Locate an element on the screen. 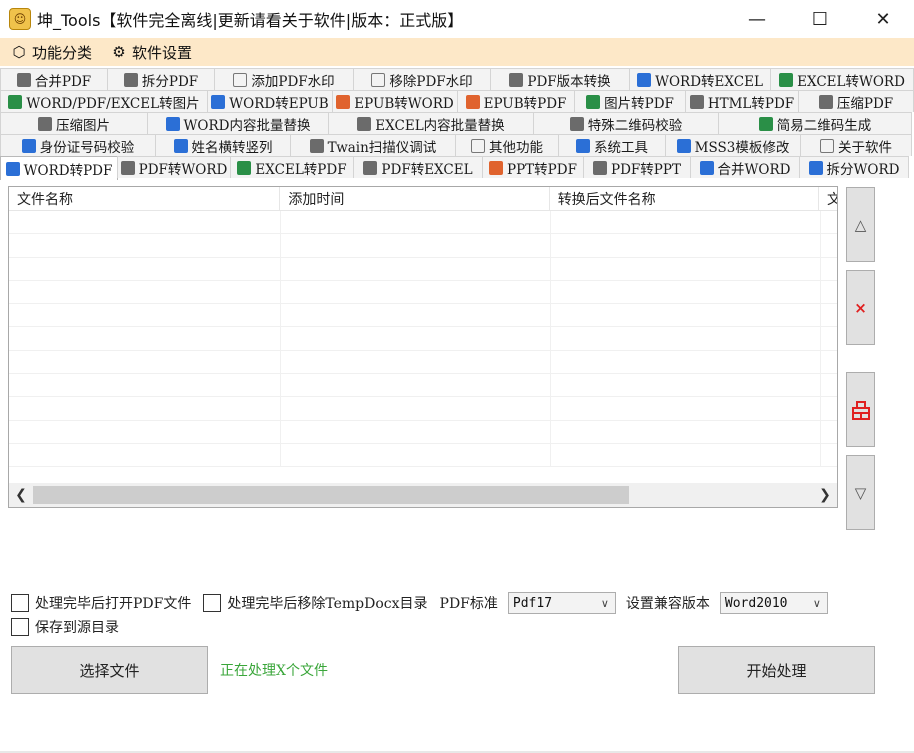 The image size is (914, 753). select-files-button: 选择文件 is located at coordinates (109, 670).